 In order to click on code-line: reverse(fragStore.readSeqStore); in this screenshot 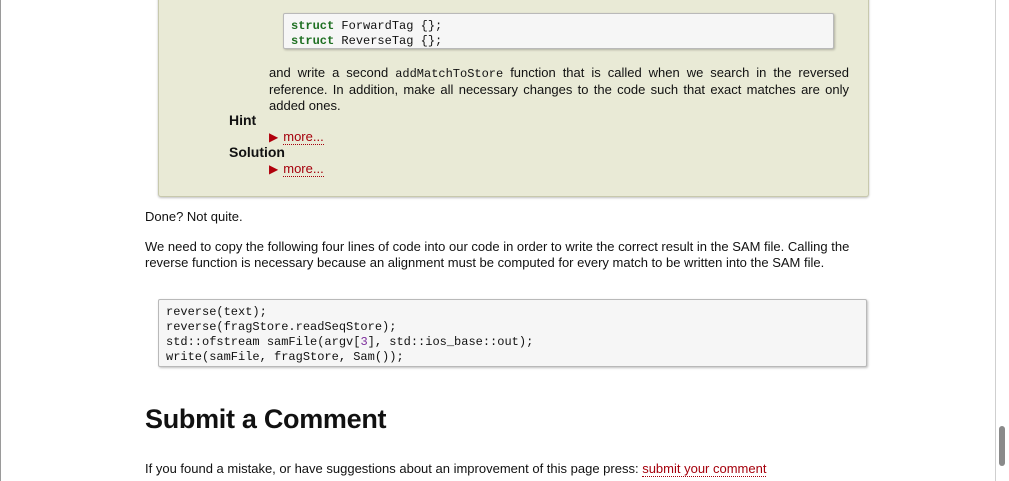, I will do `click(281, 327)`.